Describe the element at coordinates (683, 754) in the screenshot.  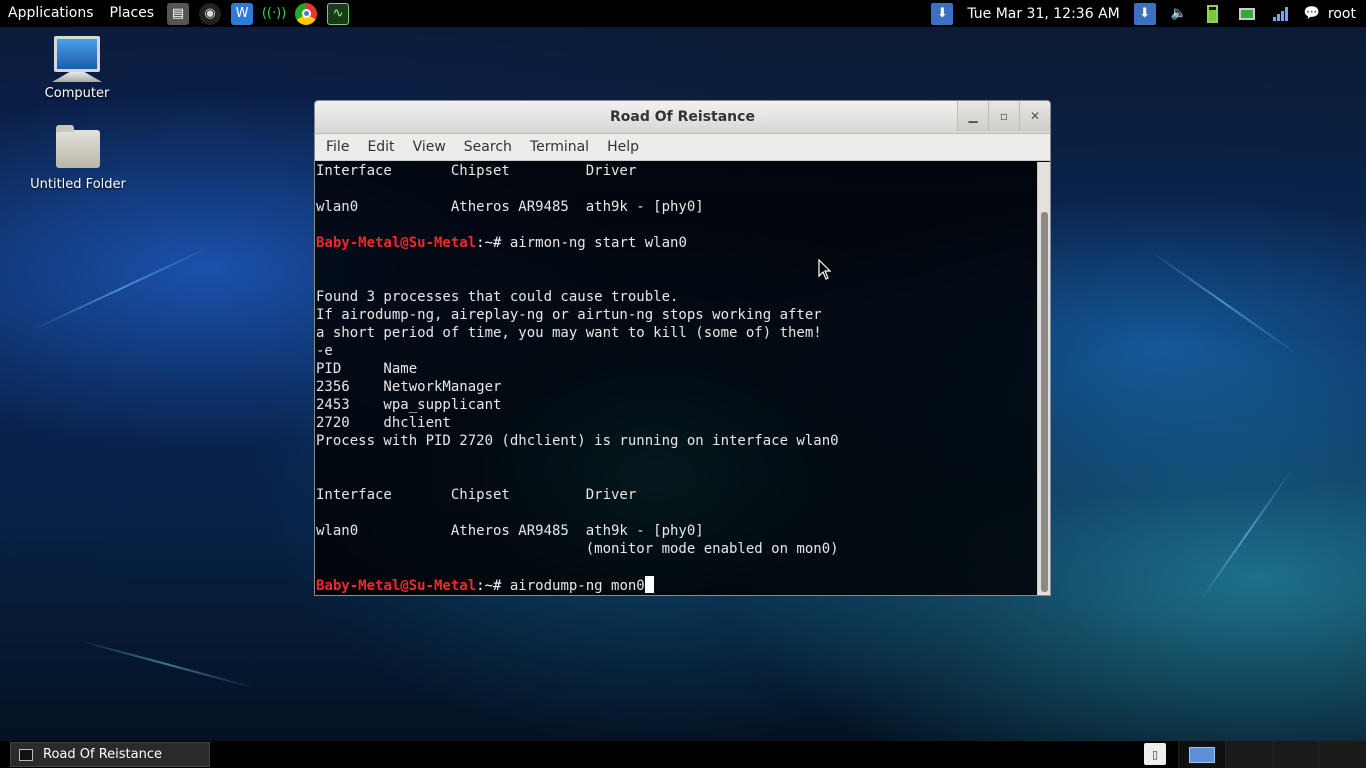
I see `bottom-panel: Road Of Reistance ▯` at that location.